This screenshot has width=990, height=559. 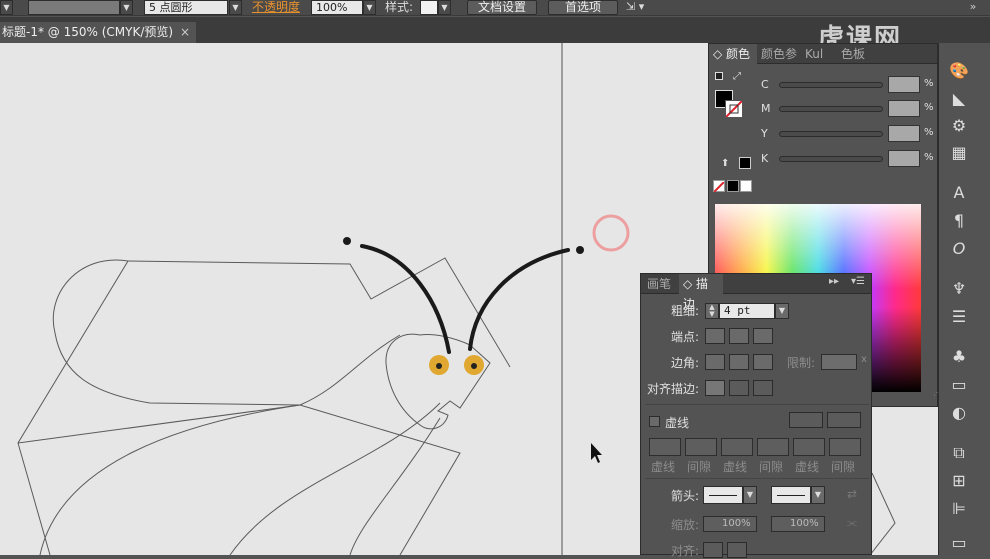 What do you see at coordinates (757, 404) in the screenshot?
I see `divider` at bounding box center [757, 404].